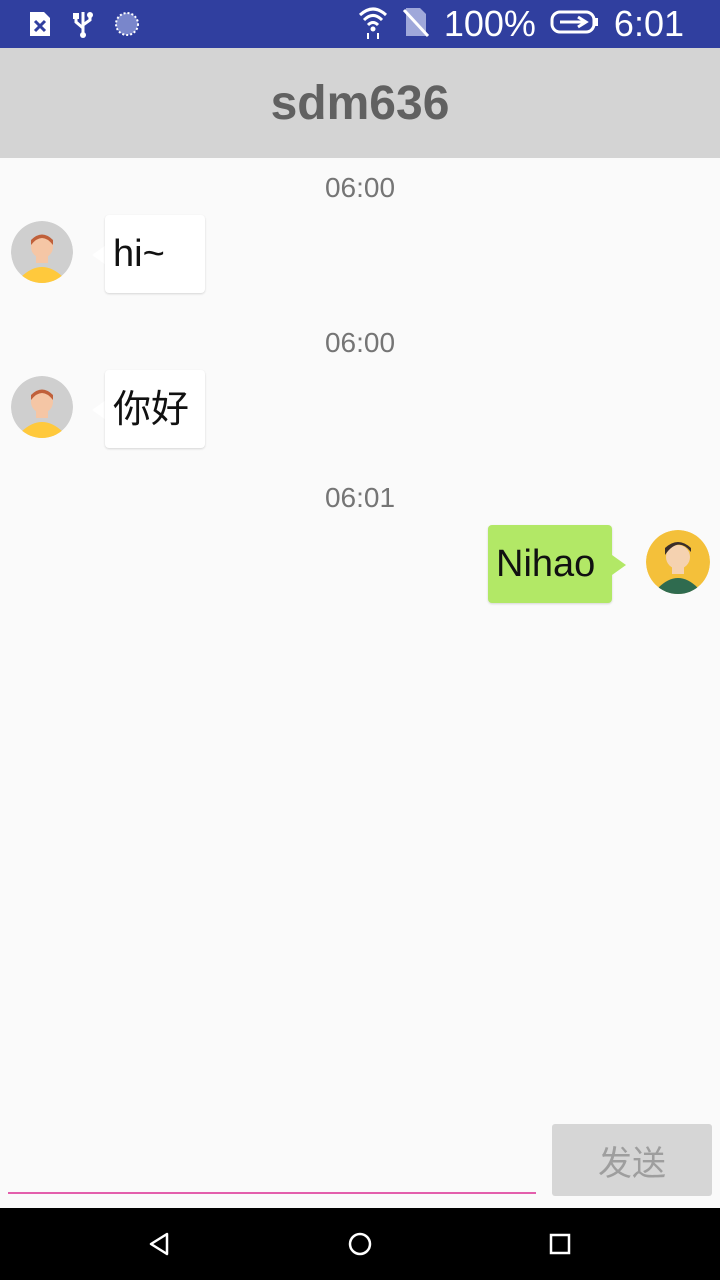 The height and width of the screenshot is (1280, 720). Describe the element at coordinates (272, 1165) in the screenshot. I see `message-input` at that location.